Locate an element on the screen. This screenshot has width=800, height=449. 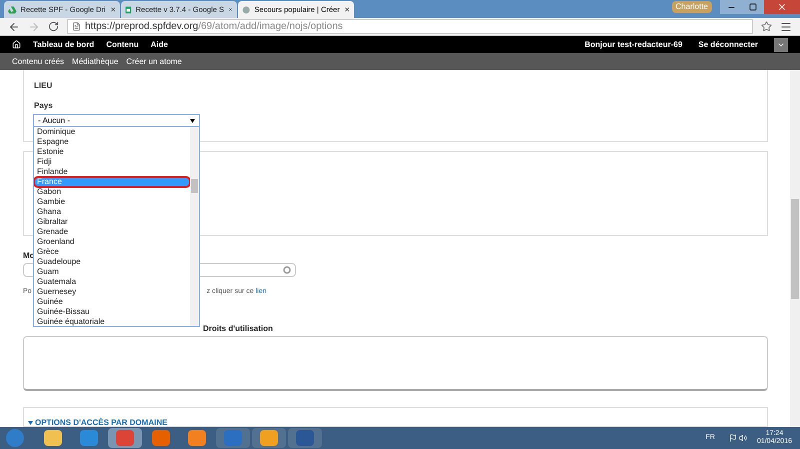
spreadsheet-icon is located at coordinates (128, 10).